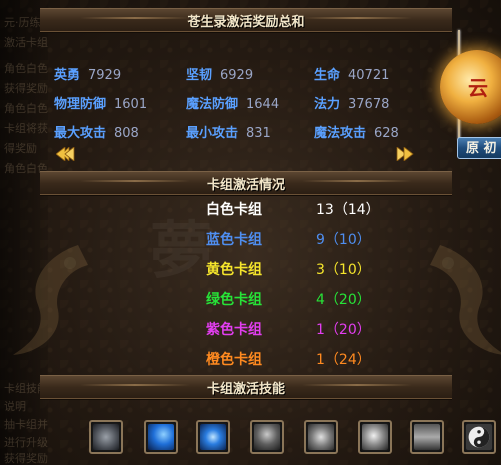 The width and height of the screenshot is (501, 465). Describe the element at coordinates (234, 210) in the screenshot. I see `deck-name: 白色卡组` at that location.